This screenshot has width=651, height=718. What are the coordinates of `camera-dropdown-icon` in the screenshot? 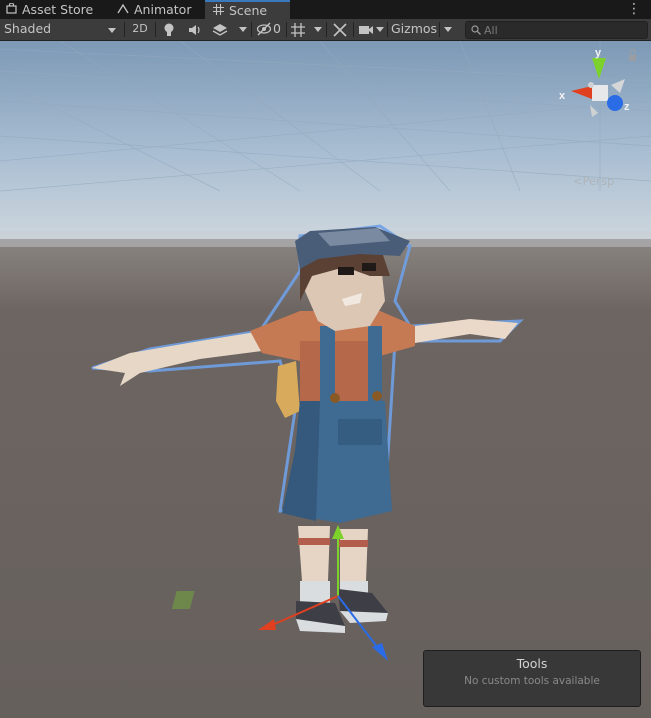 It's located at (380, 29).